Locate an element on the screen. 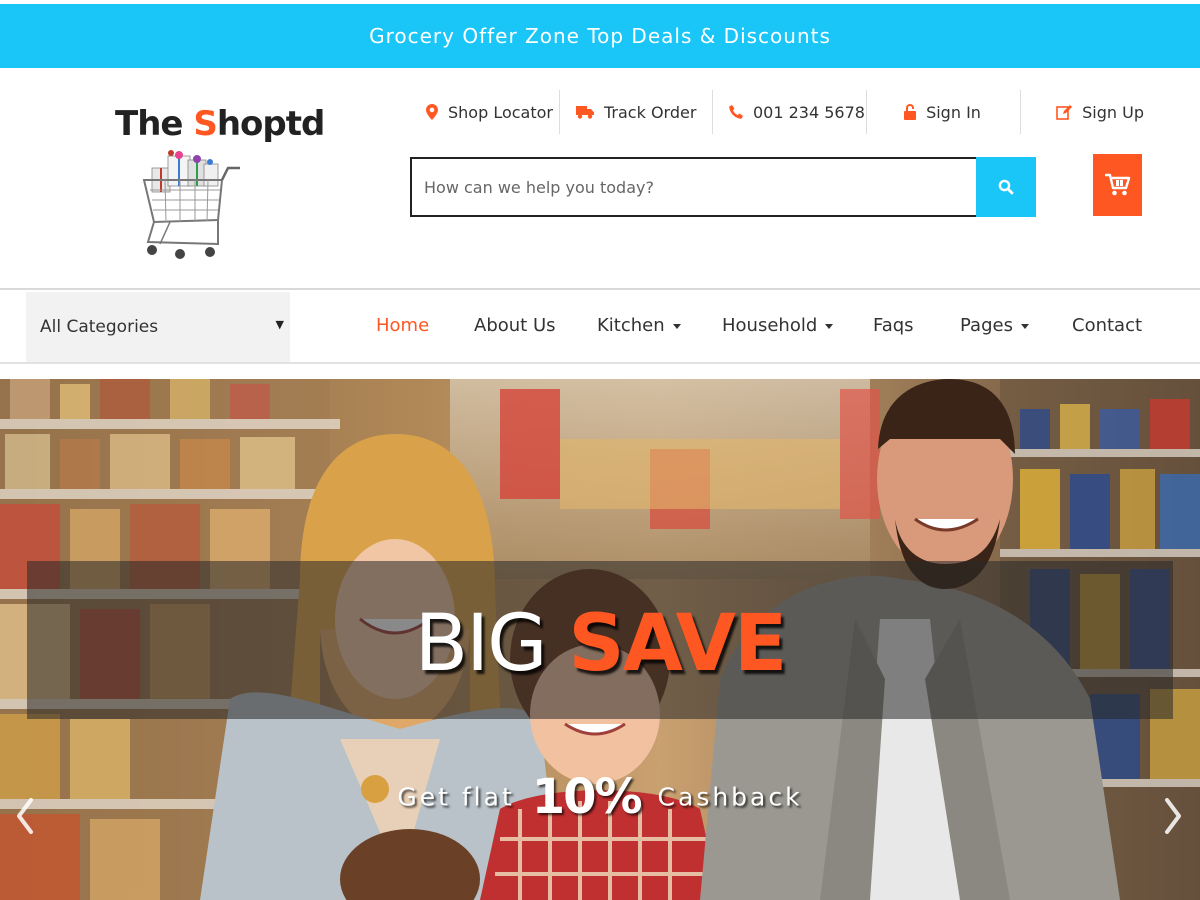 The height and width of the screenshot is (900, 1200). shop-locator-link: Shop Locator is located at coordinates (485, 112).